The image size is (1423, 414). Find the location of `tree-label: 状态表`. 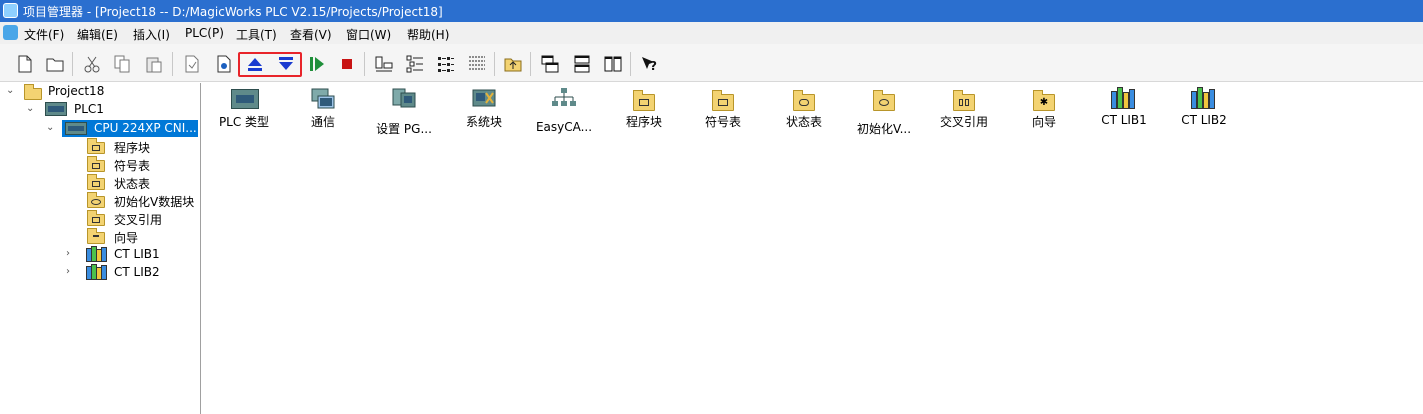

tree-label: 状态表 is located at coordinates (132, 184).